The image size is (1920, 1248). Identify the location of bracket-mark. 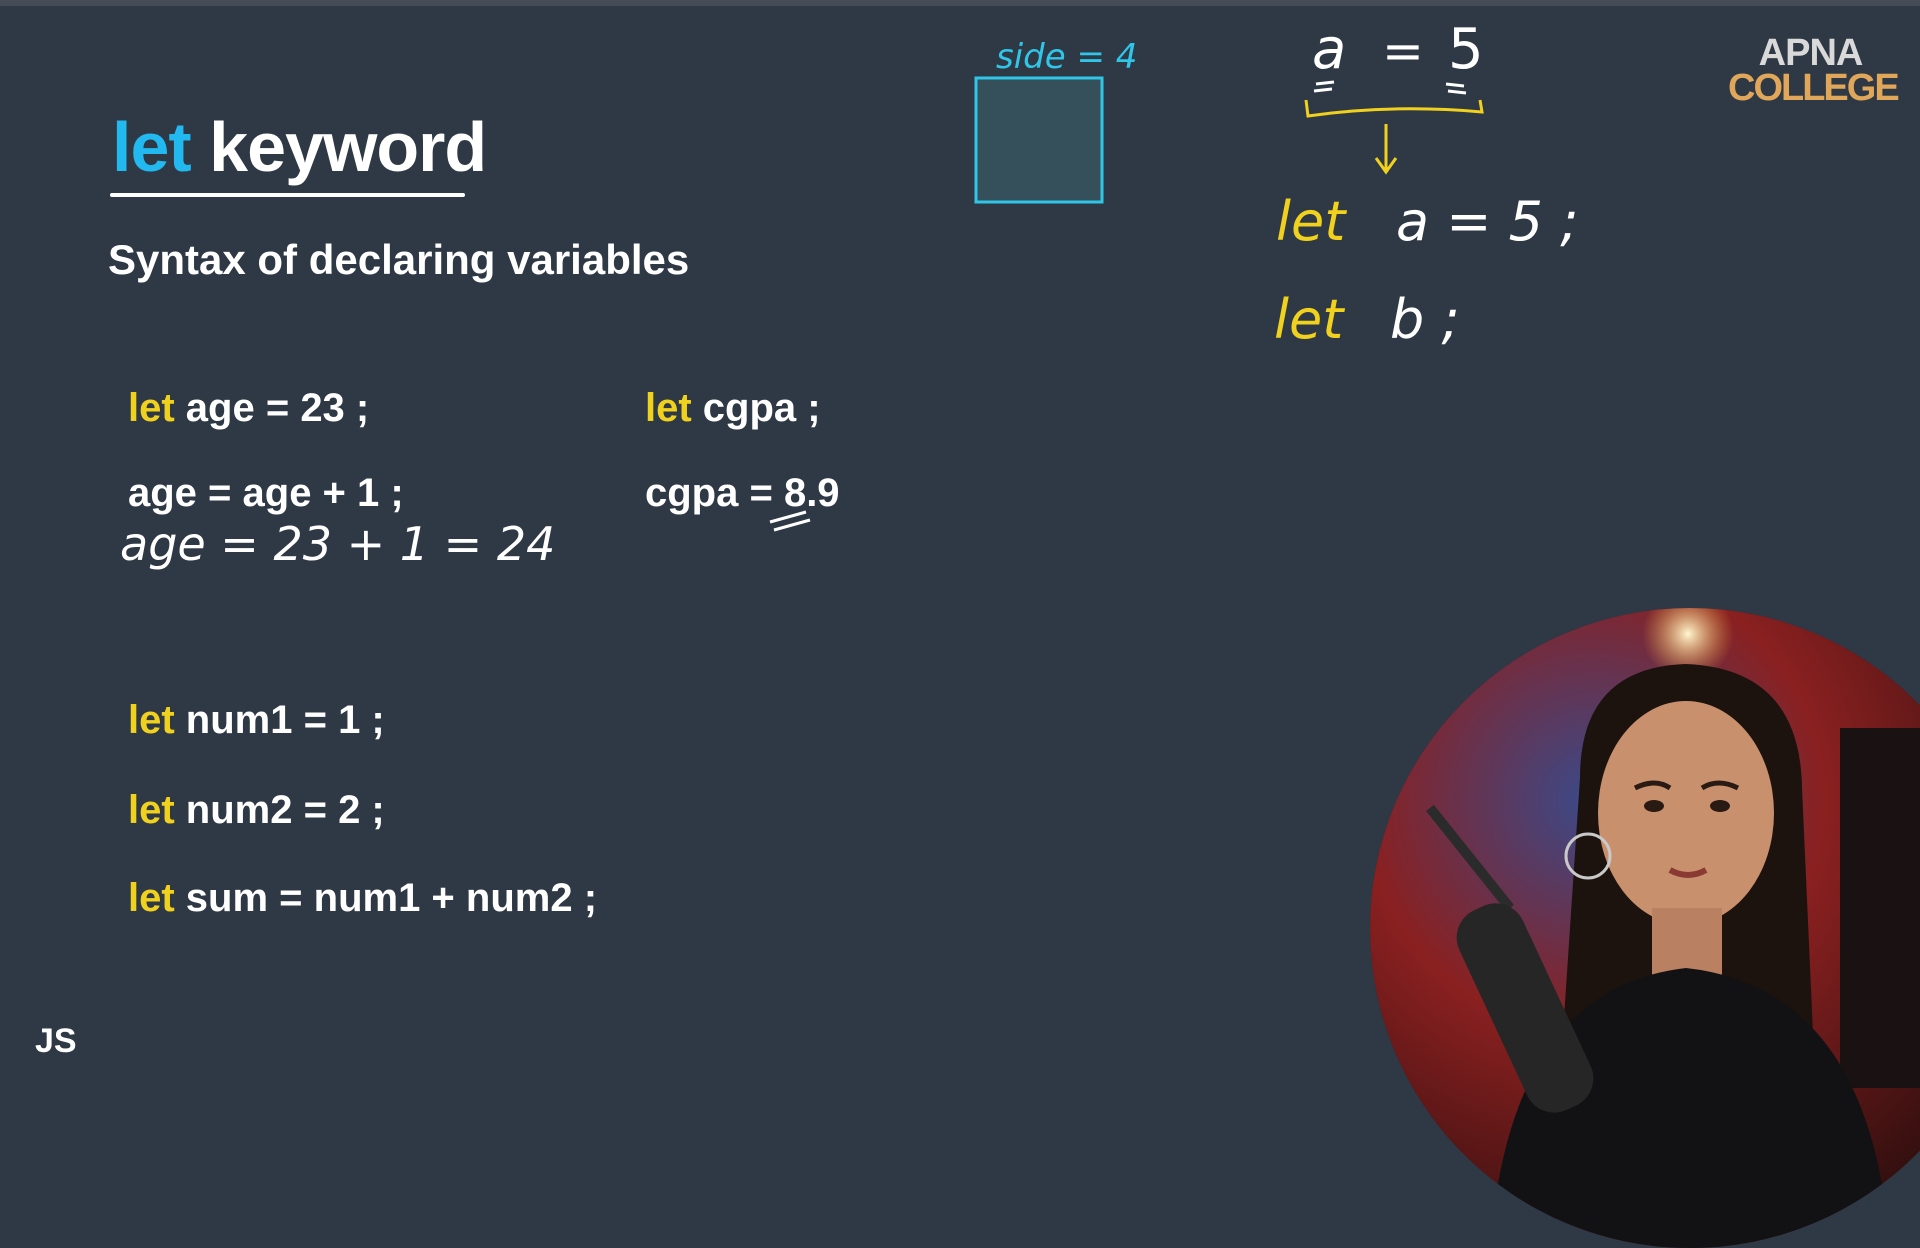
(1394, 108).